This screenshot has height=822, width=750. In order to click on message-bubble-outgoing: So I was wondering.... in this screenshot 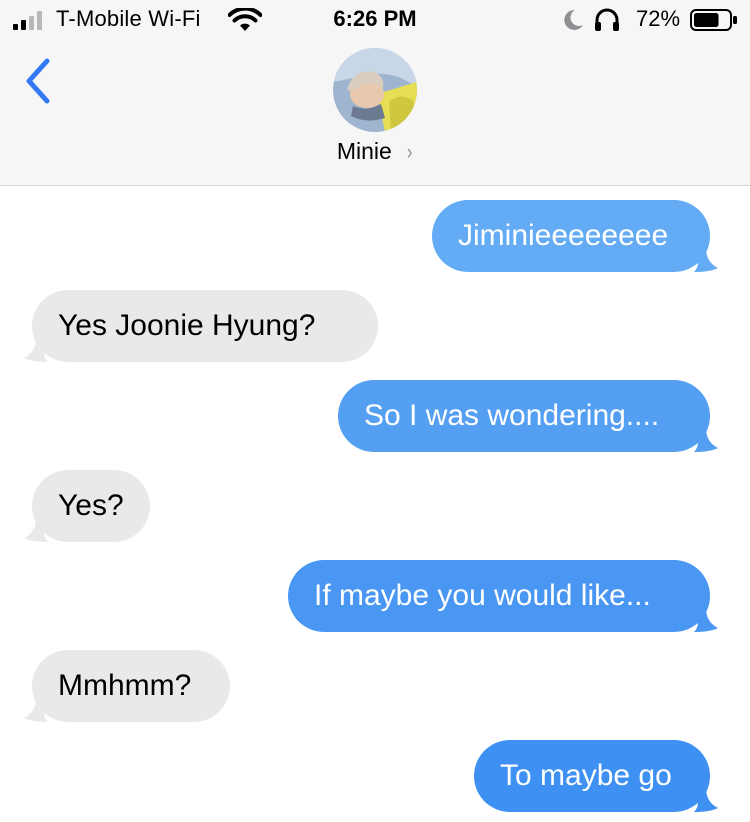, I will do `click(528, 416)`.